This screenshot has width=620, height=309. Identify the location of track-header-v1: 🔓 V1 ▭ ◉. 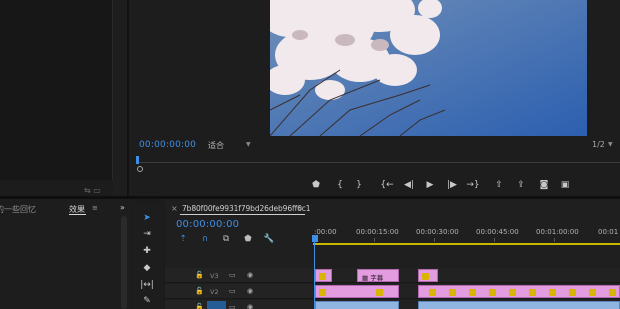
(239, 304).